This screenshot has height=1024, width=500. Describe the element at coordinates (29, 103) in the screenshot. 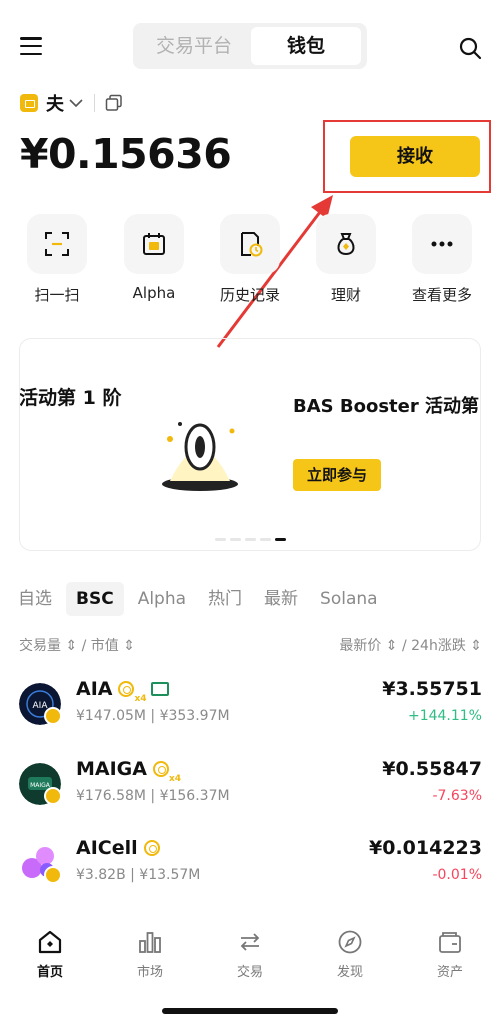

I see `wallet-badge-icon` at that location.